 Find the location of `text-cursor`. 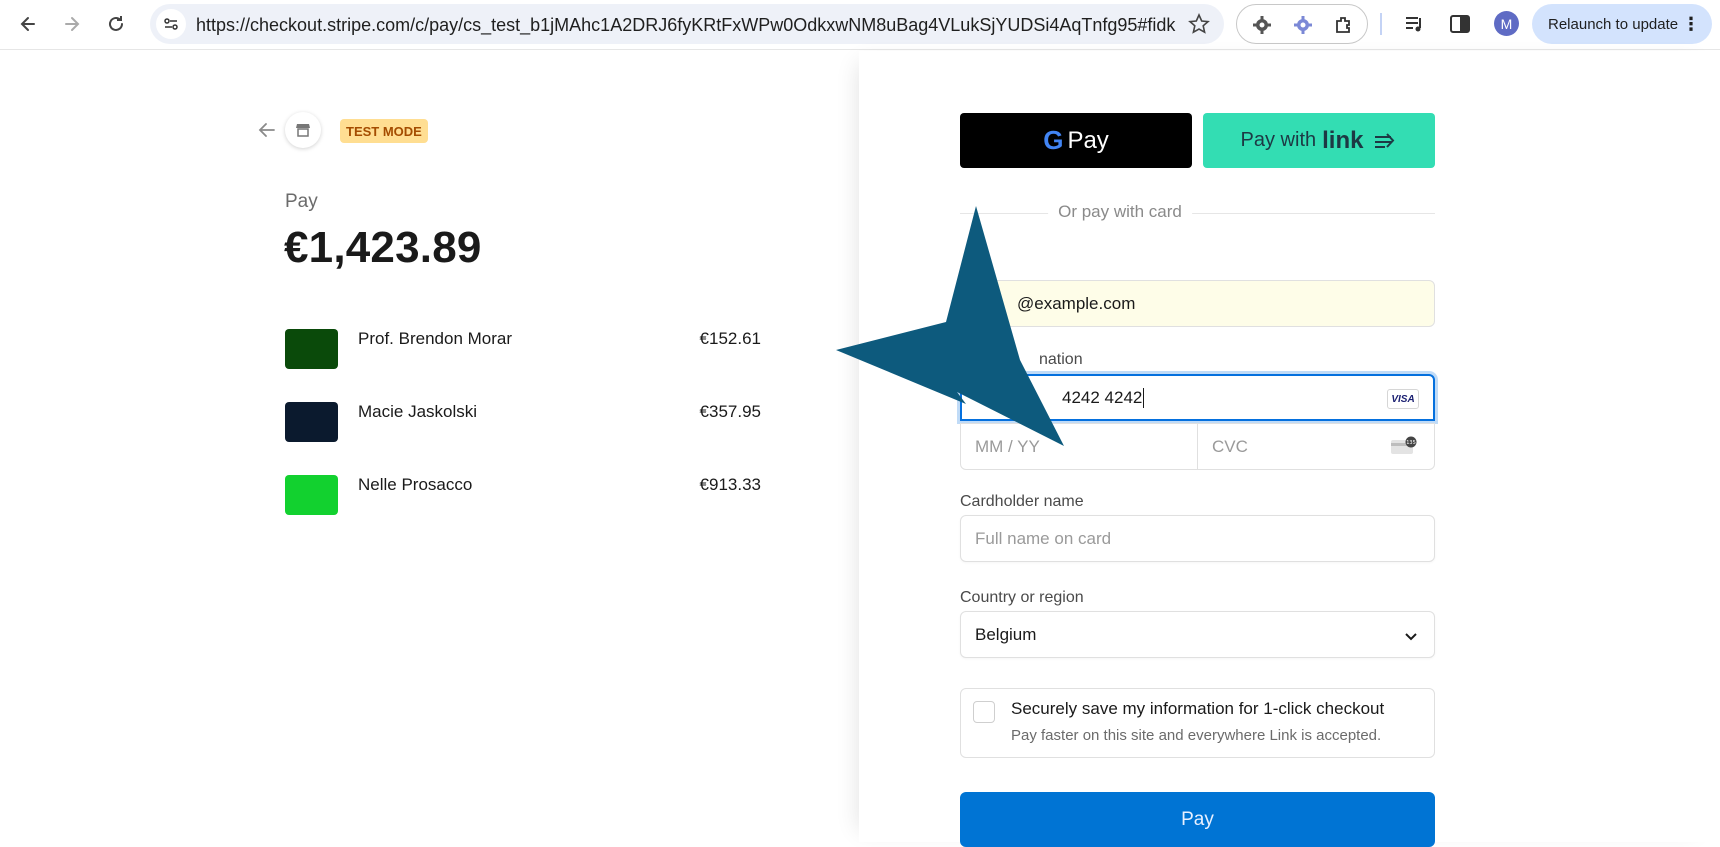

text-cursor is located at coordinates (1144, 397).